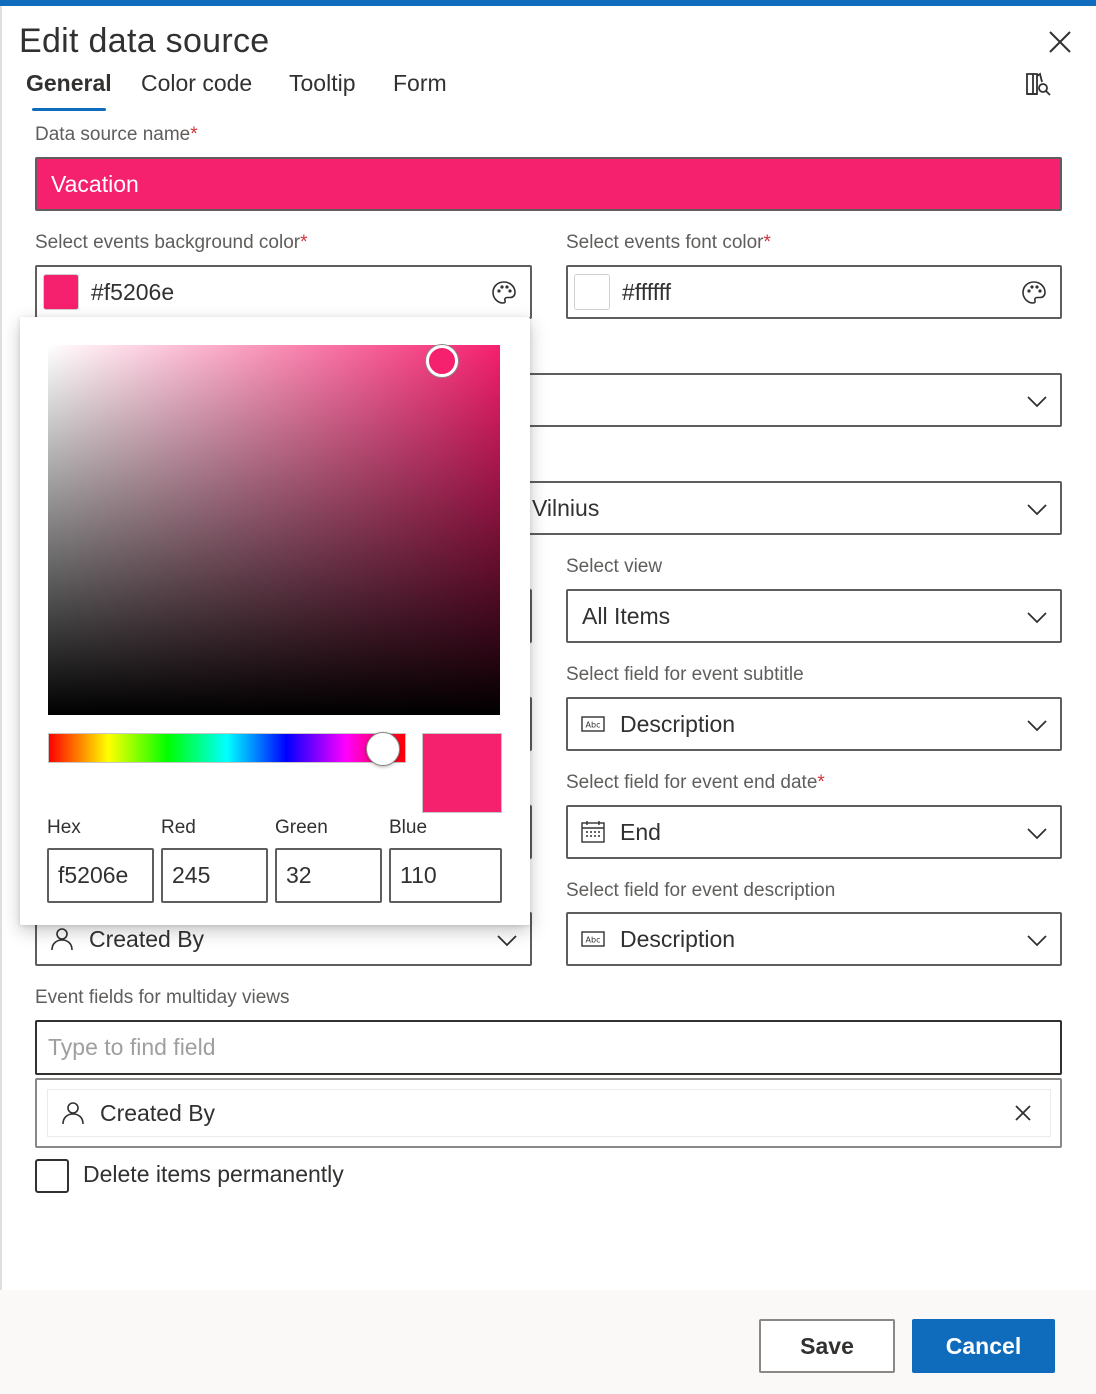  Describe the element at coordinates (668, 242) in the screenshot. I see `font-color-label: Select events font color*` at that location.